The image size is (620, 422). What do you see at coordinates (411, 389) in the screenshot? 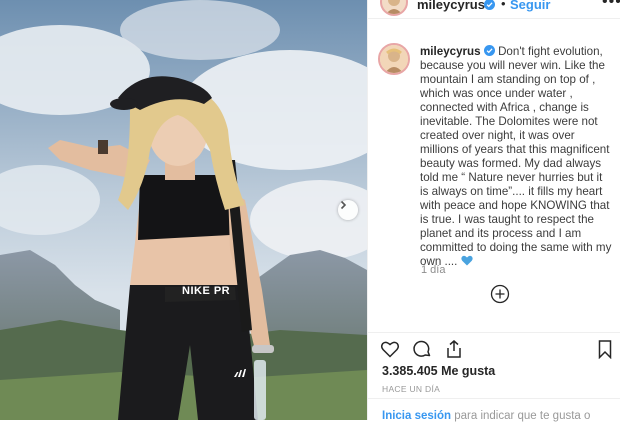
I see `post-date: HACE UN DÍA` at bounding box center [411, 389].